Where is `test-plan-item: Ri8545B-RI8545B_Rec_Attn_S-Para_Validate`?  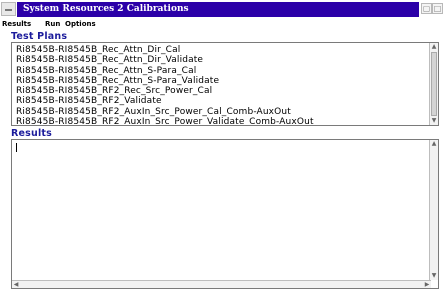
test-plan-item: Ri8545B-RI8545B_Rec_Attn_S-Para_Validate is located at coordinates (222, 81).